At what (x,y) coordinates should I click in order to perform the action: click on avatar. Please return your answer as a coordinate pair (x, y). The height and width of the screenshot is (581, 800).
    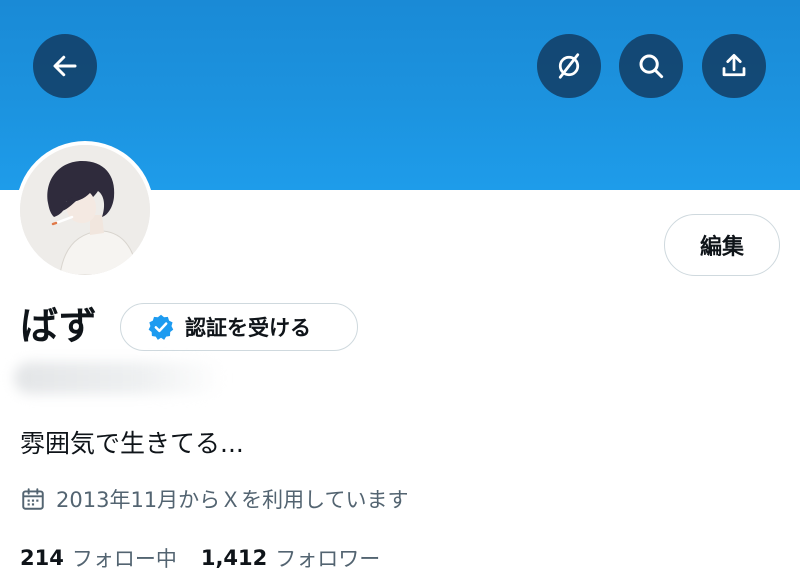
    Looking at the image, I should click on (85, 210).